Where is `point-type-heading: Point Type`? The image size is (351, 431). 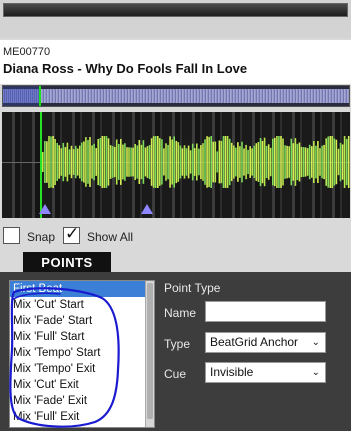
point-type-heading: Point Type is located at coordinates (192, 288).